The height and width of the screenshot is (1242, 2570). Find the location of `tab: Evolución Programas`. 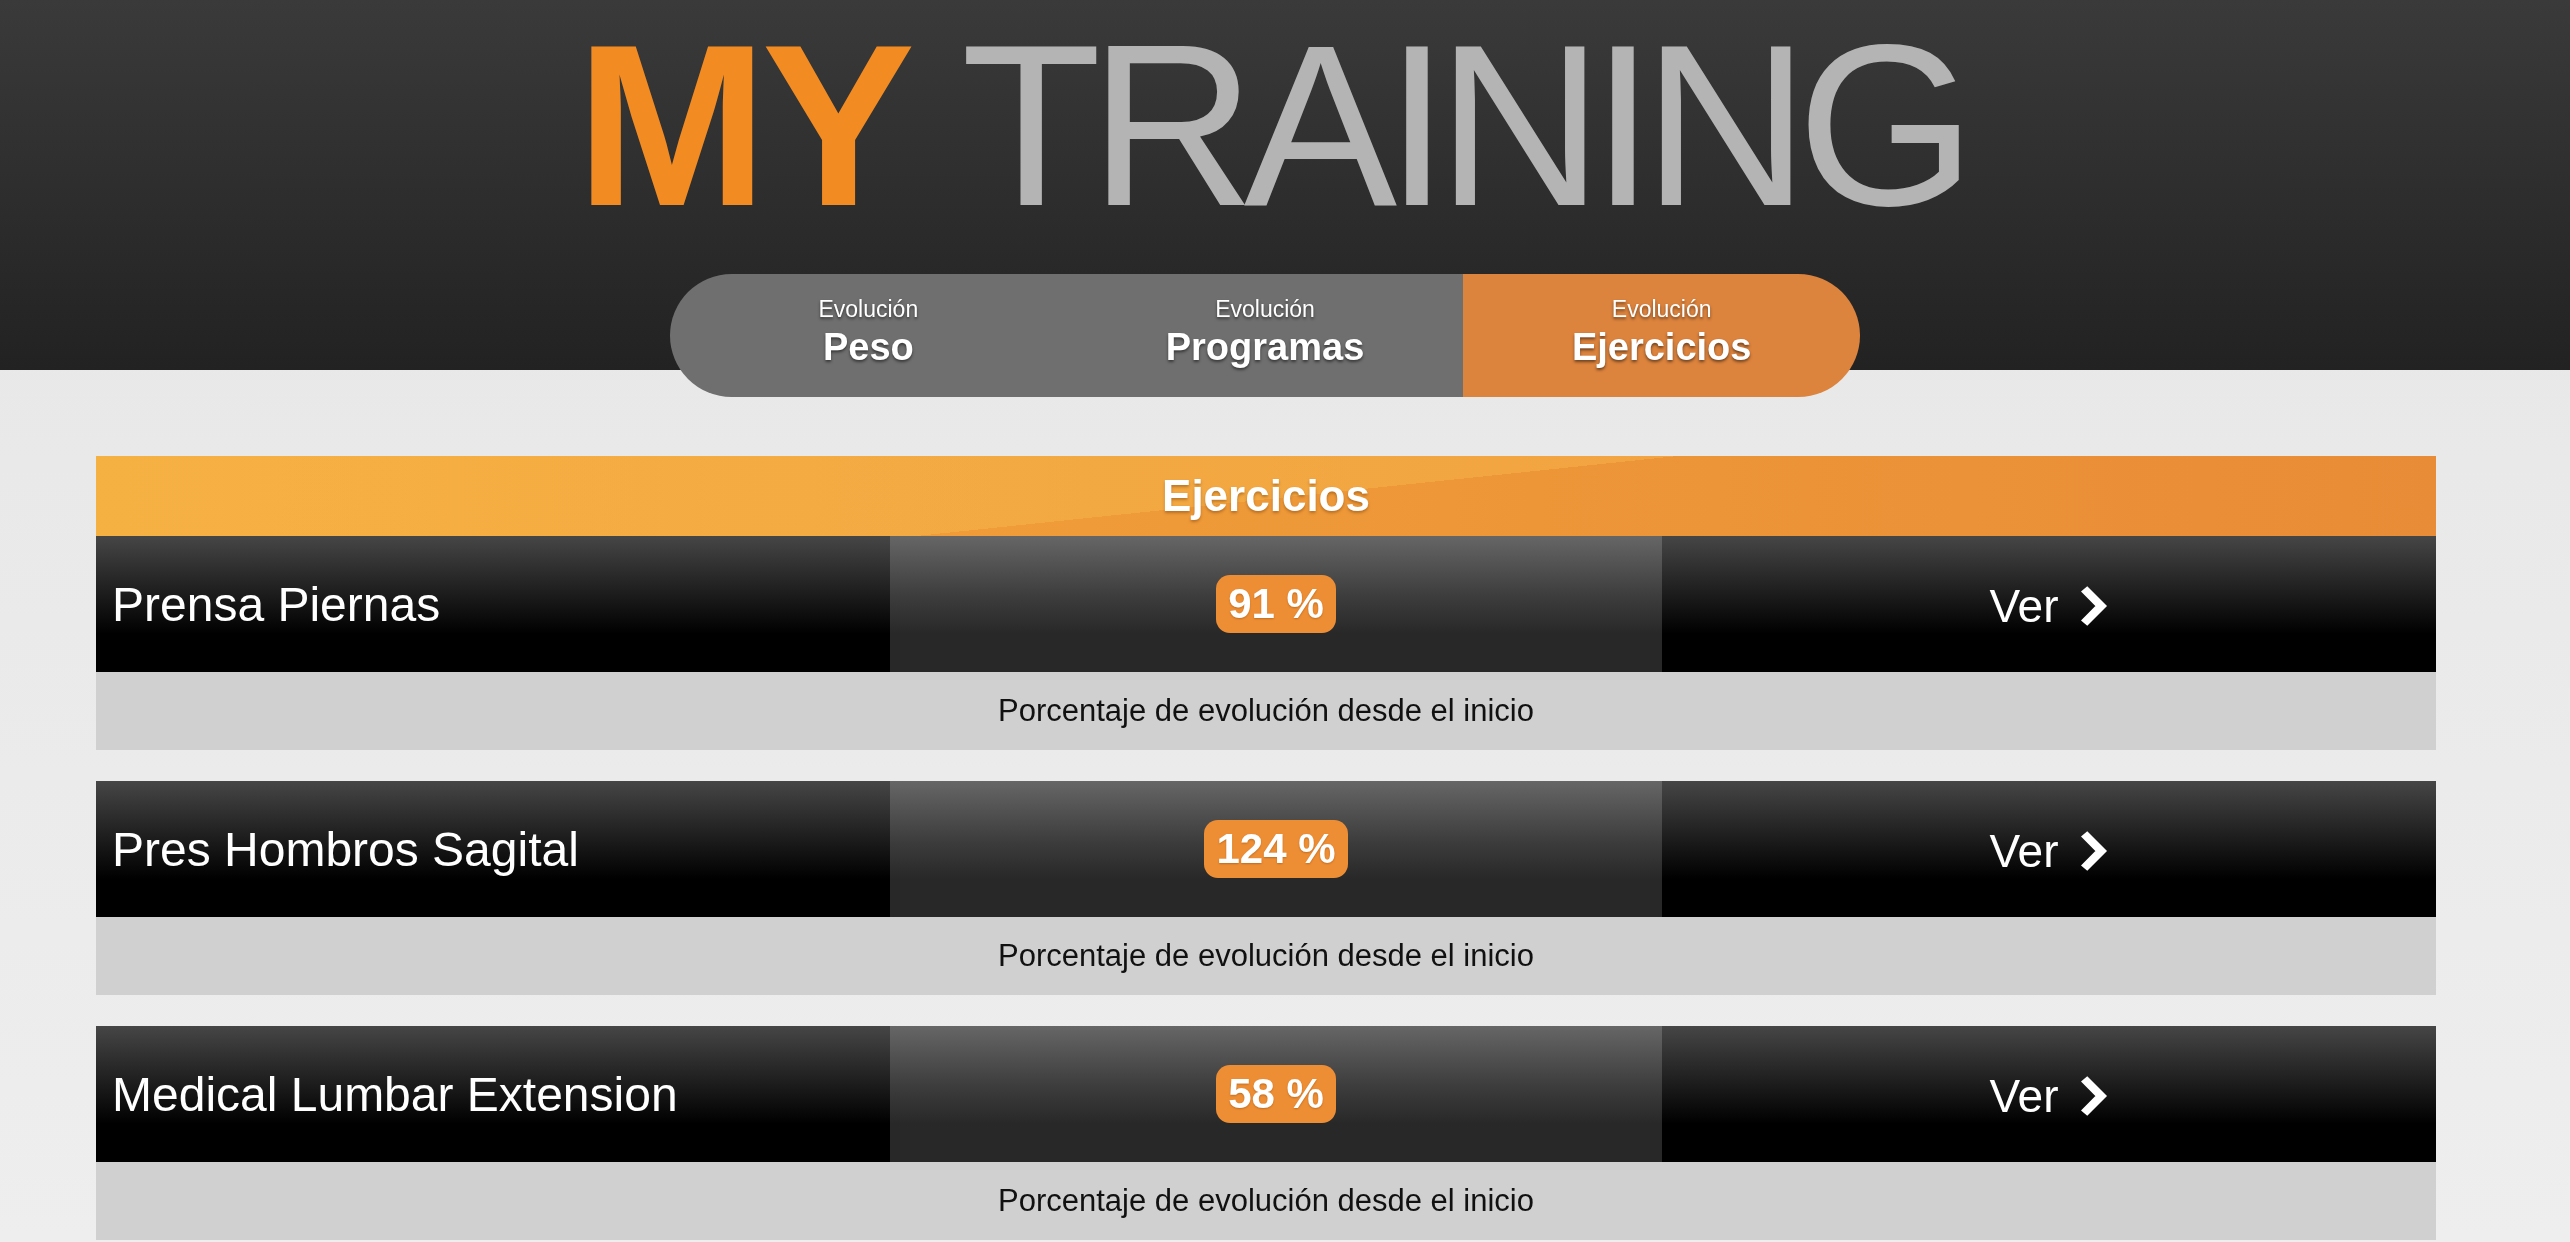

tab: Evolución Programas is located at coordinates (1265, 335).